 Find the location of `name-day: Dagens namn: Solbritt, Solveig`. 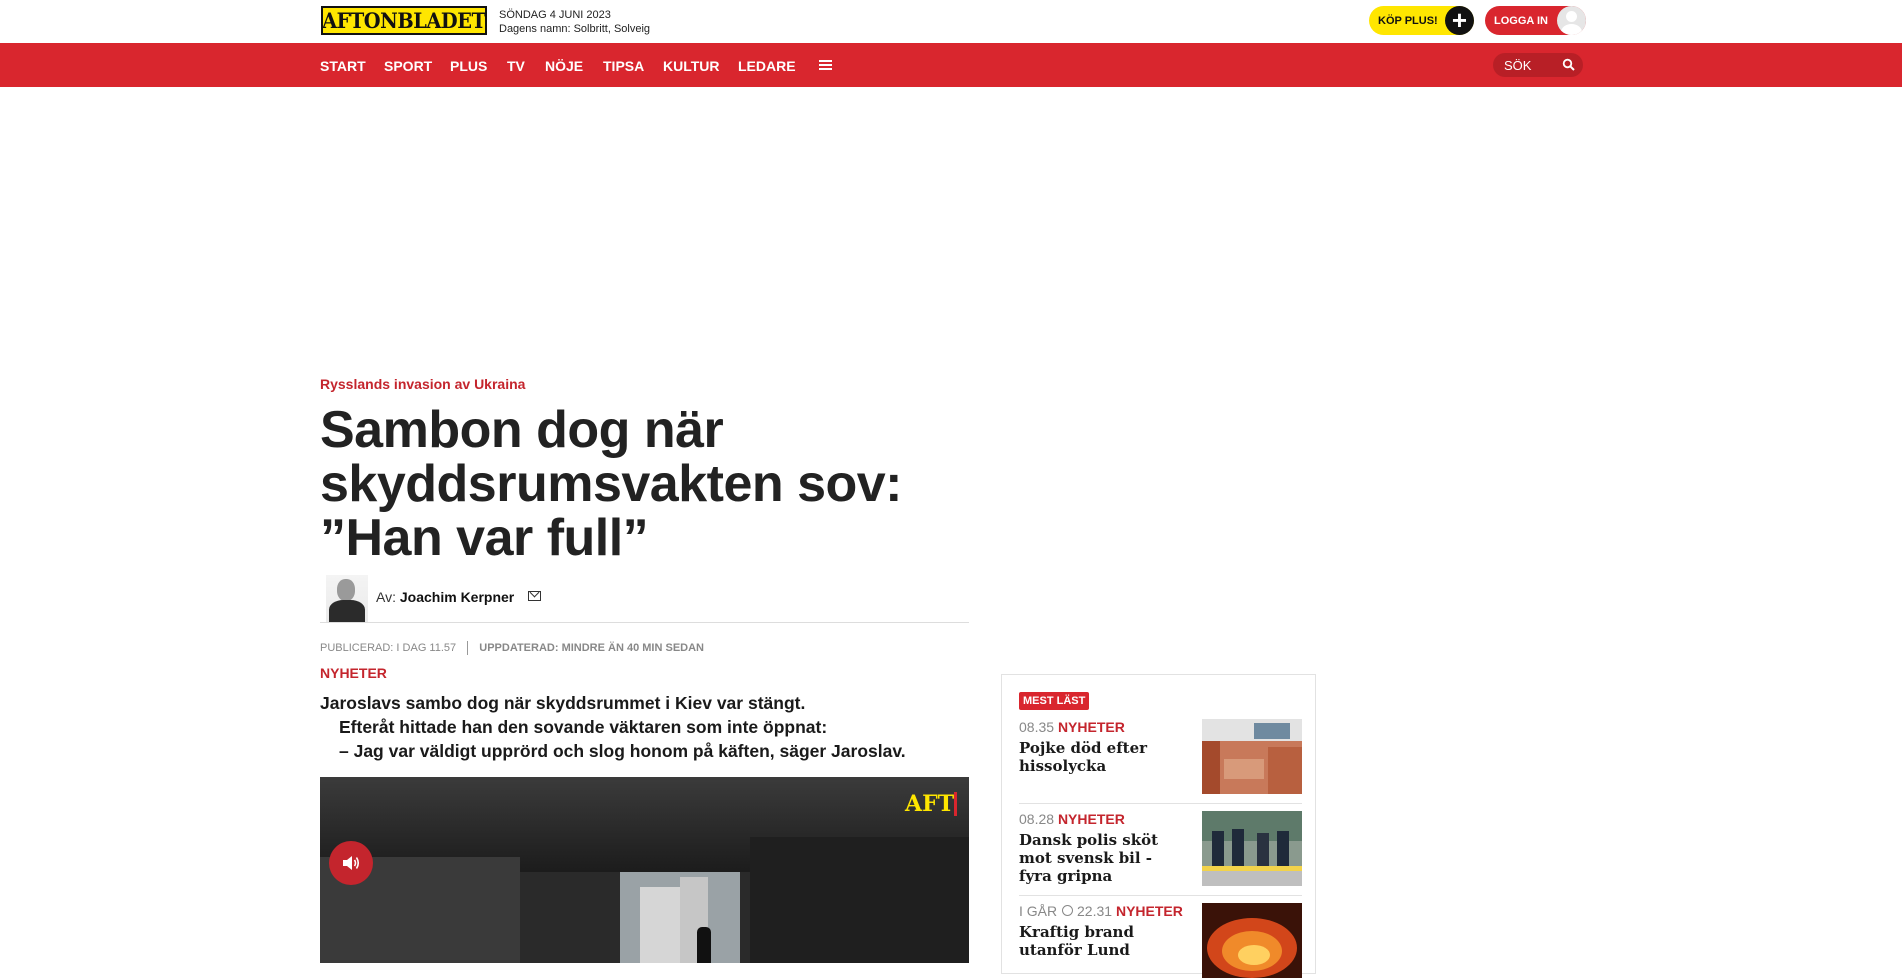

name-day: Dagens namn: Solbritt, Solveig is located at coordinates (575, 29).